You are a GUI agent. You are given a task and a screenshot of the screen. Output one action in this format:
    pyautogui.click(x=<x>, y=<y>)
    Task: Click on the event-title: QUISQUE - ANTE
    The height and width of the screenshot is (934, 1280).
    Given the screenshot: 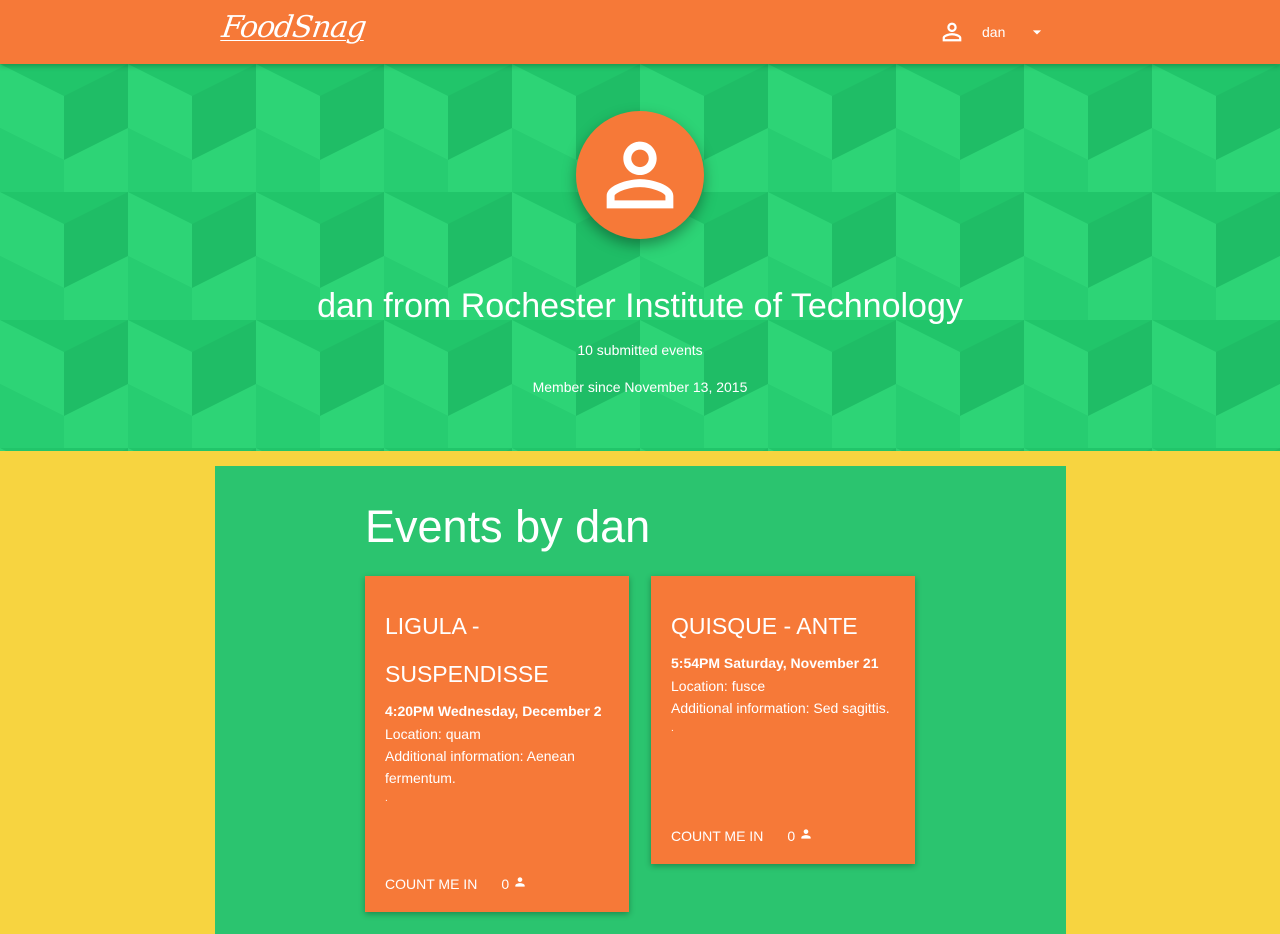 What is the action you would take?
    pyautogui.click(x=764, y=626)
    